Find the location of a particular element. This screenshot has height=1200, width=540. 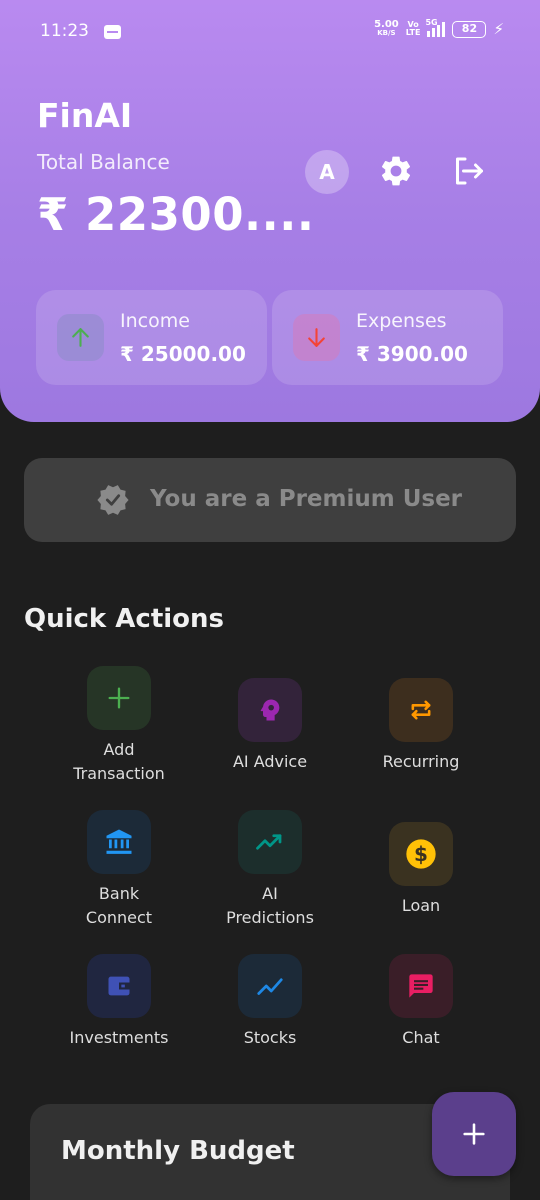

action-stocks: Stocks is located at coordinates (270, 1002).